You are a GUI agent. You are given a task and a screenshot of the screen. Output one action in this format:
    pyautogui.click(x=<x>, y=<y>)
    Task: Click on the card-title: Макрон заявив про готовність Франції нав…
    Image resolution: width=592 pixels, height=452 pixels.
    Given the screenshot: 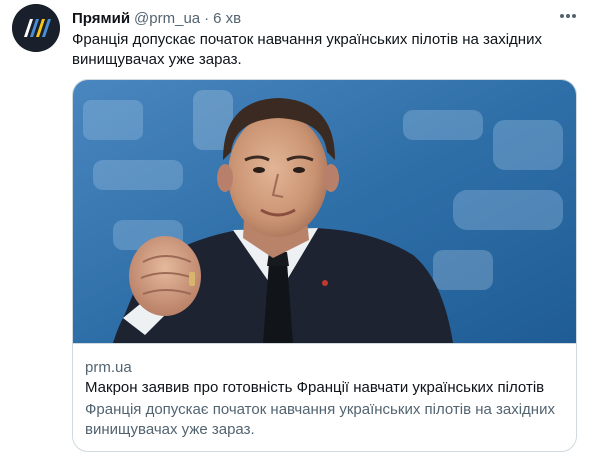 What is the action you would take?
    pyautogui.click(x=314, y=388)
    